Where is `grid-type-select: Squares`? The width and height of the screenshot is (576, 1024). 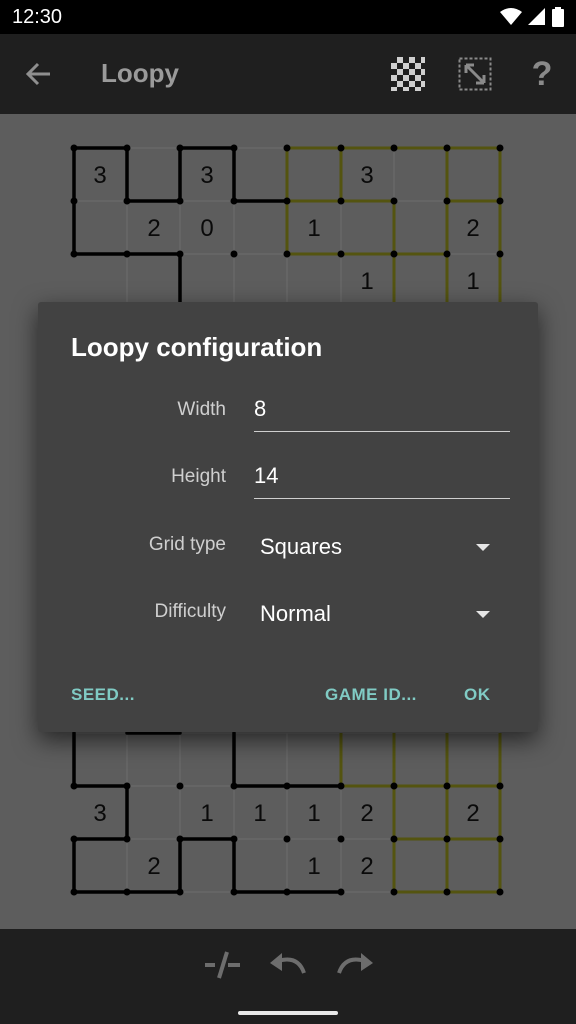 grid-type-select: Squares is located at coordinates (382, 546).